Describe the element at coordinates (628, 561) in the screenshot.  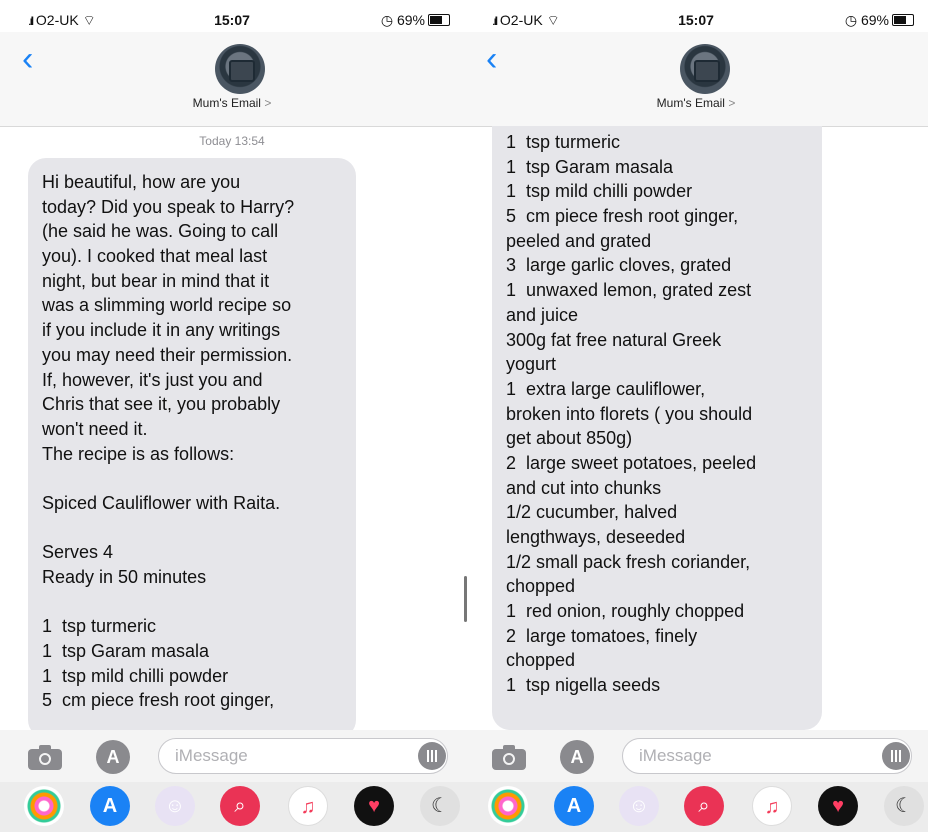
I see `message-line: 1/2 small pack fresh coriander,` at that location.